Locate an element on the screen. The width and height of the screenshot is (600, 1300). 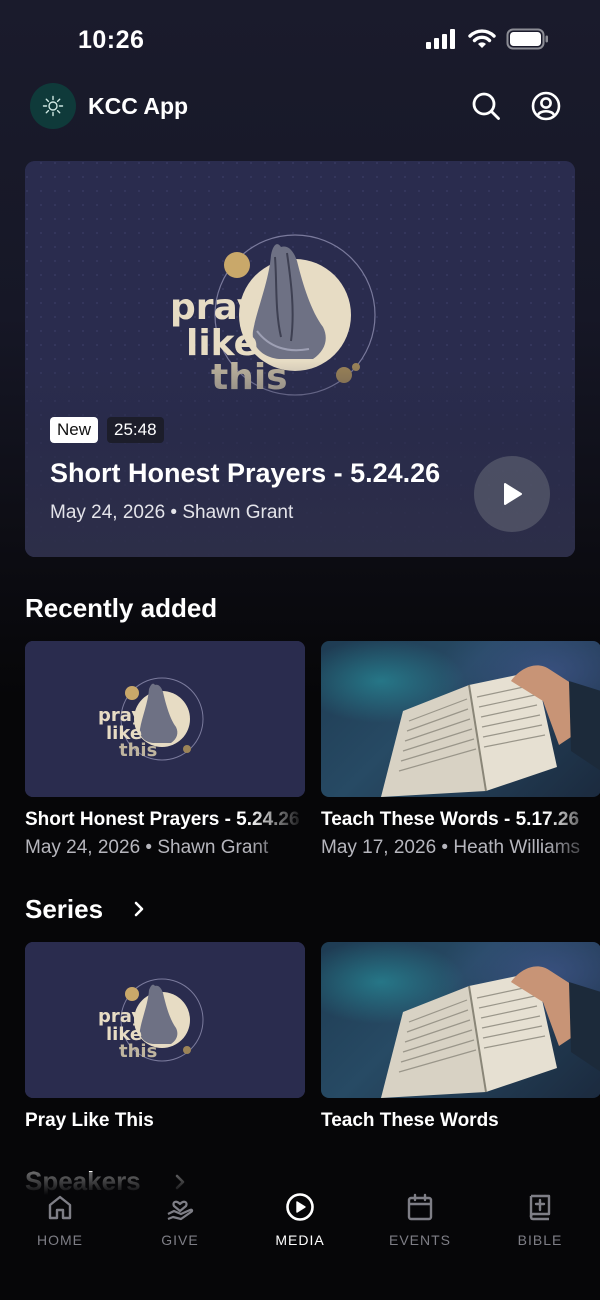
cellular-signal-icon is located at coordinates (440, 39).